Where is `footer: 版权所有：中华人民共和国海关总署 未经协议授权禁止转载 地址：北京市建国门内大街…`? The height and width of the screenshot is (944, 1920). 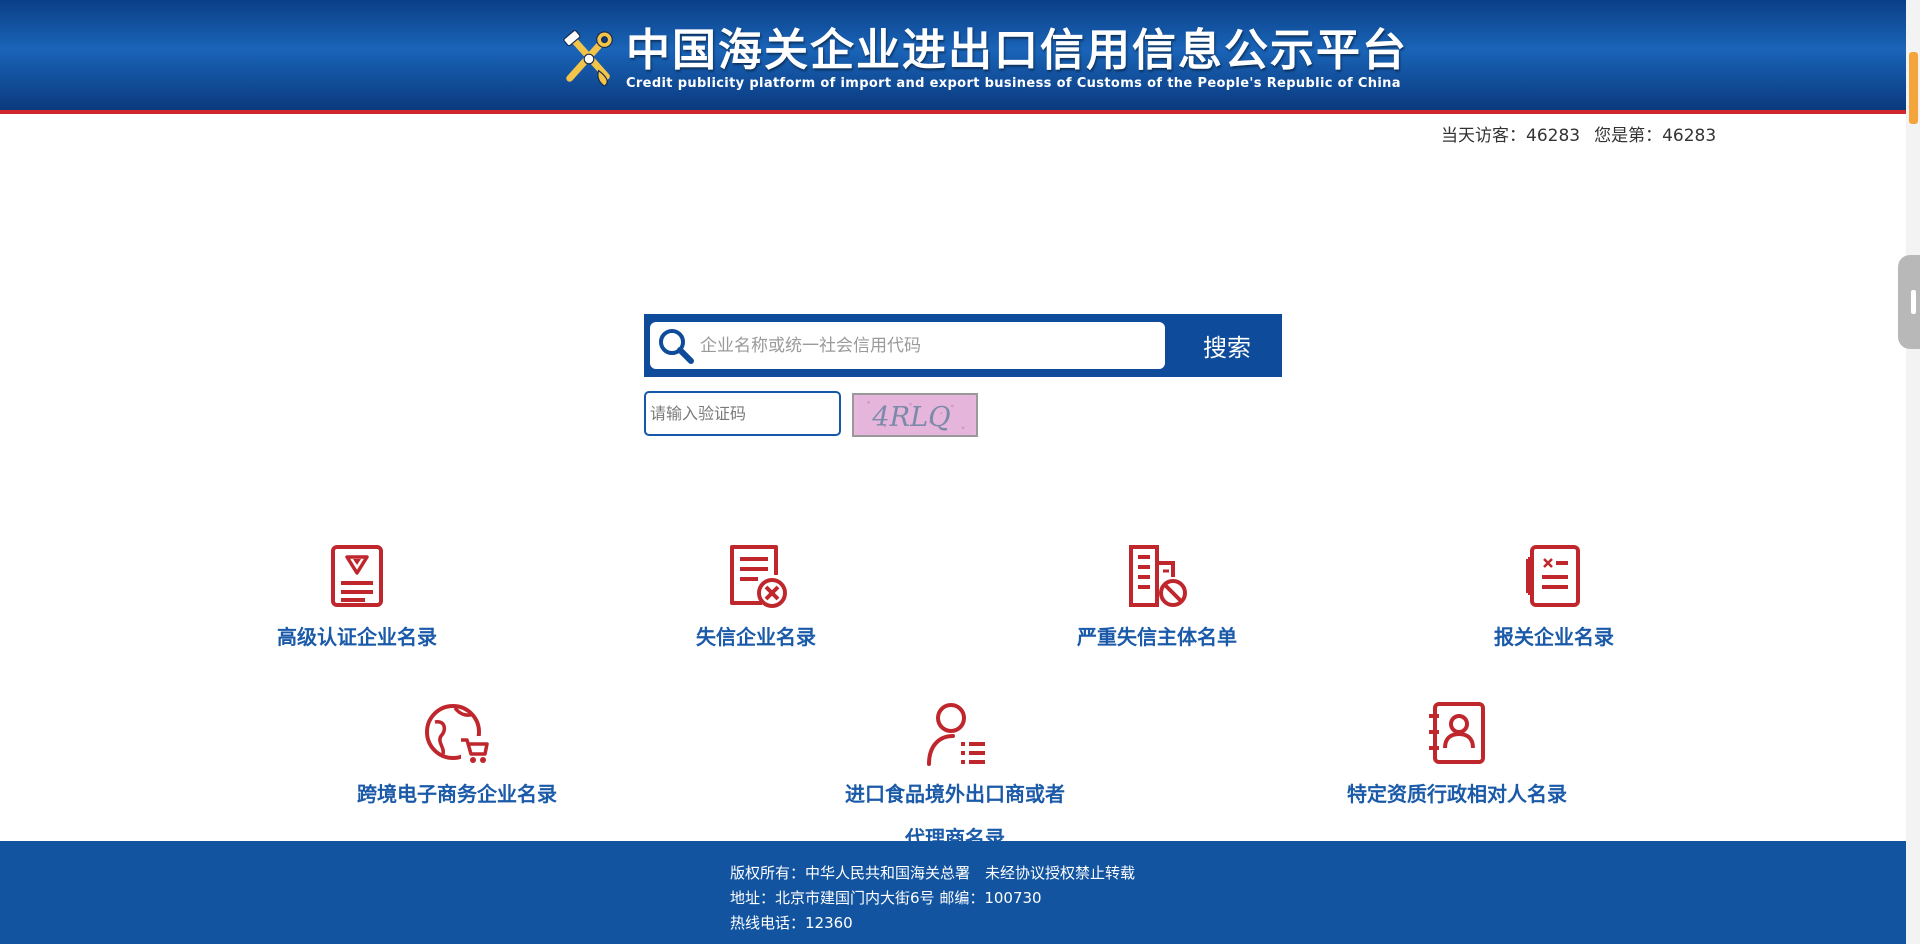
footer: 版权所有：中华人民共和国海关总署 未经协议授权禁止转载 地址：北京市建国门内大街… is located at coordinates (953, 892).